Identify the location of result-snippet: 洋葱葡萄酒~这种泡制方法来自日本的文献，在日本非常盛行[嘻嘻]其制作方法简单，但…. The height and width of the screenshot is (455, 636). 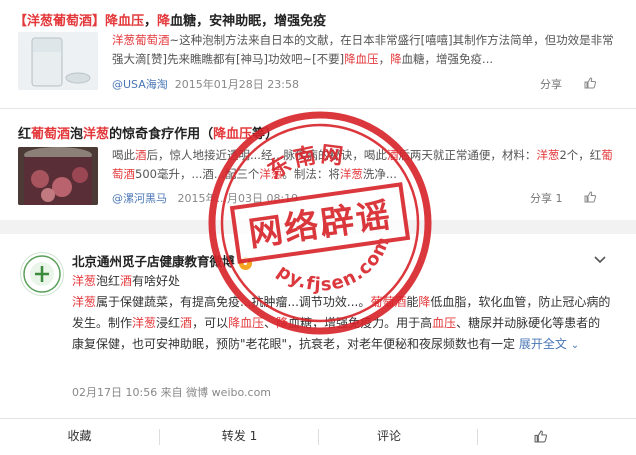
(364, 50).